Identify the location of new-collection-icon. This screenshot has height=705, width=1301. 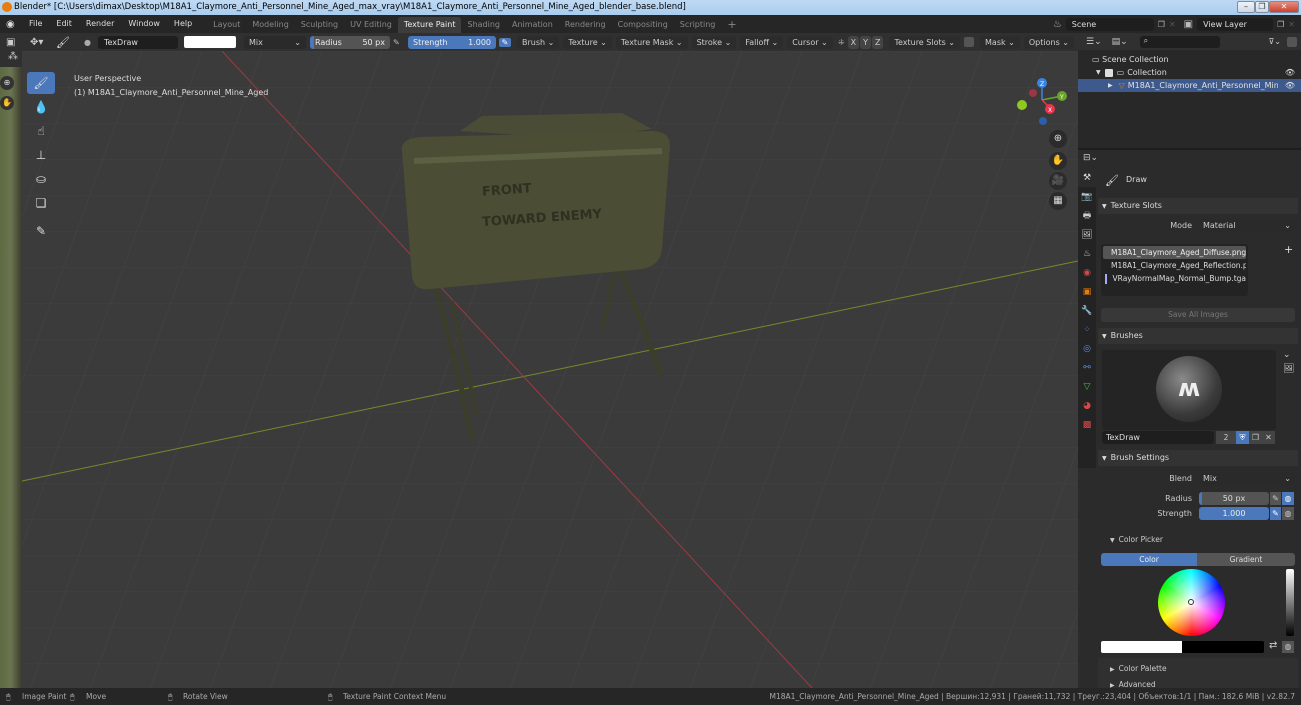
(1292, 41).